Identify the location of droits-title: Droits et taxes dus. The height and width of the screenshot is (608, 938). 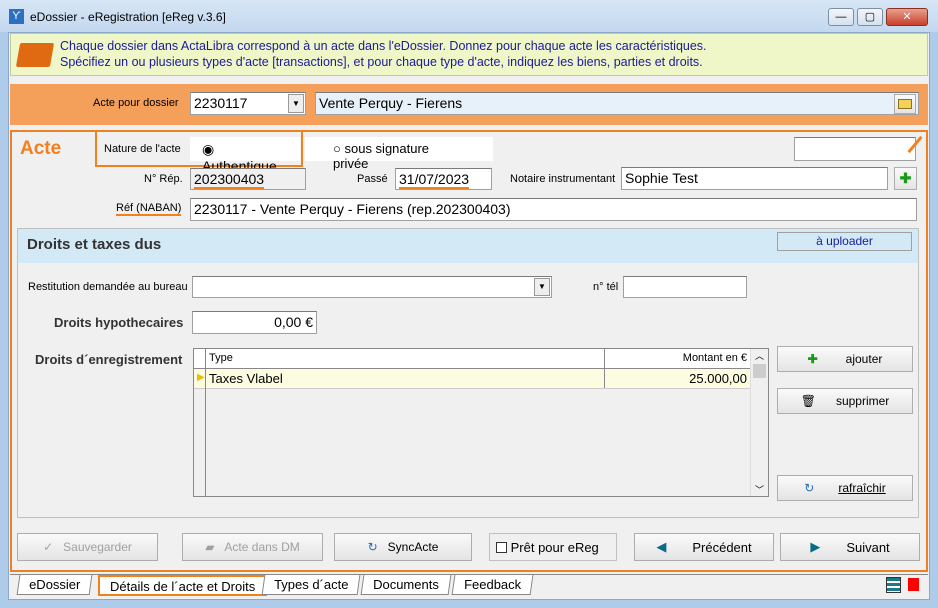
(94, 244).